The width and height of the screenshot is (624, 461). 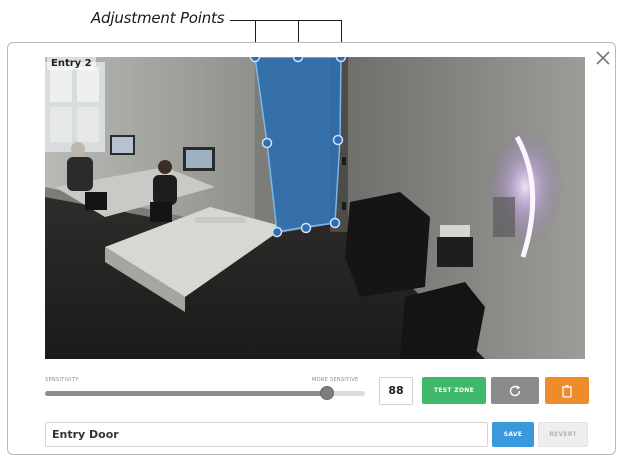 I want to click on close-button, so click(x=603, y=58).